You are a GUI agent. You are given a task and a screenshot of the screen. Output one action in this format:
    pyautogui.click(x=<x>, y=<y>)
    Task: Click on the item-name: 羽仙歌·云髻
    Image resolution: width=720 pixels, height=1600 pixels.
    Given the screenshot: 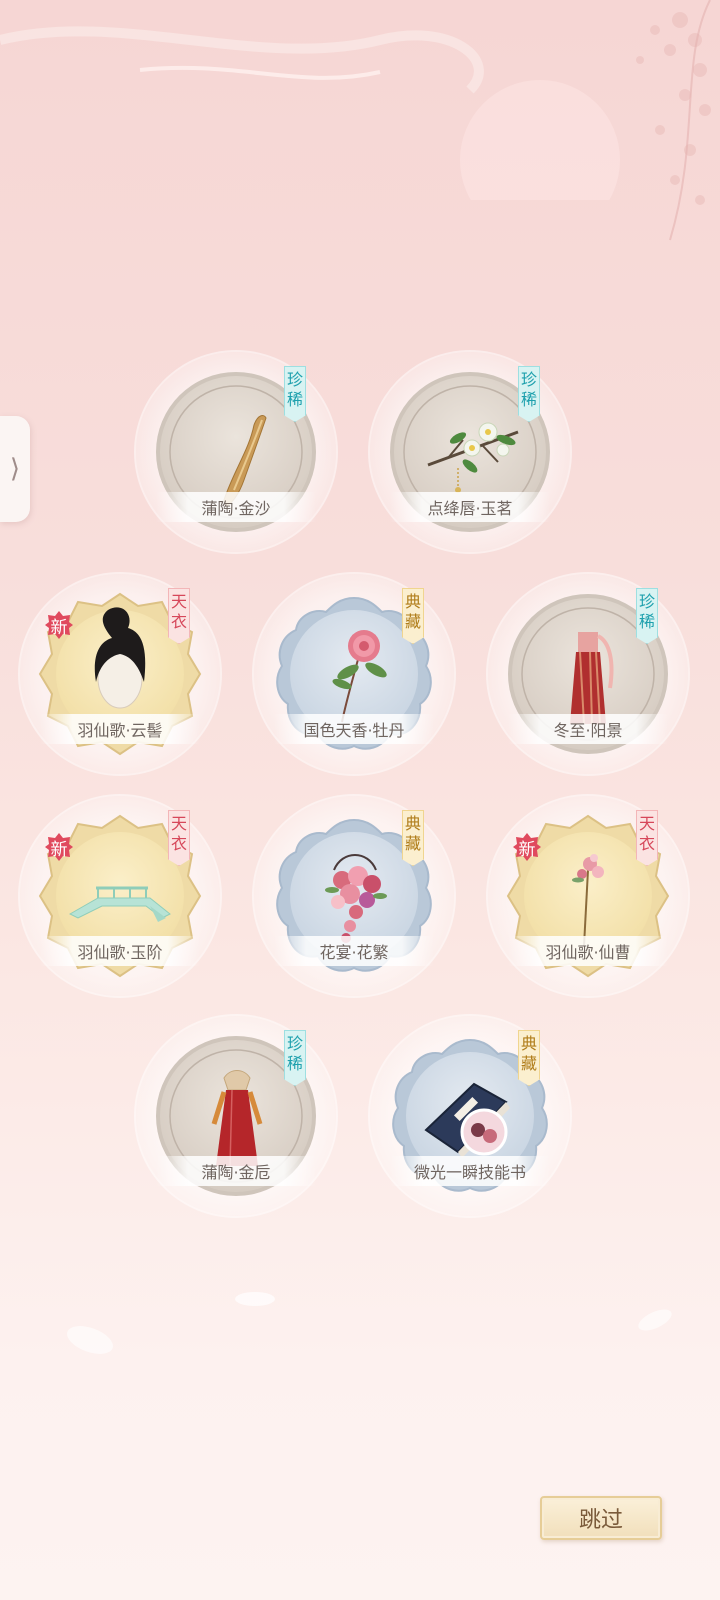 What is the action you would take?
    pyautogui.click(x=120, y=729)
    